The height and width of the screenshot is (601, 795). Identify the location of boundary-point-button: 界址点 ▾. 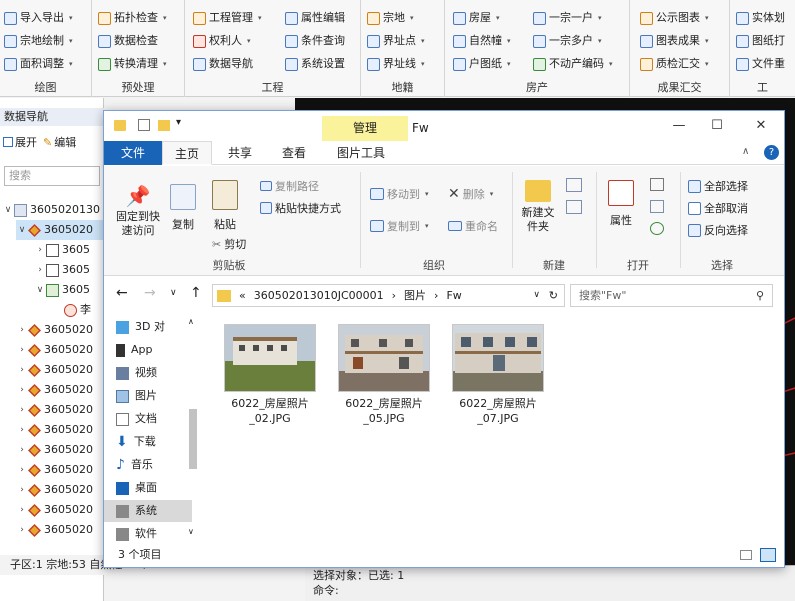
(396, 41).